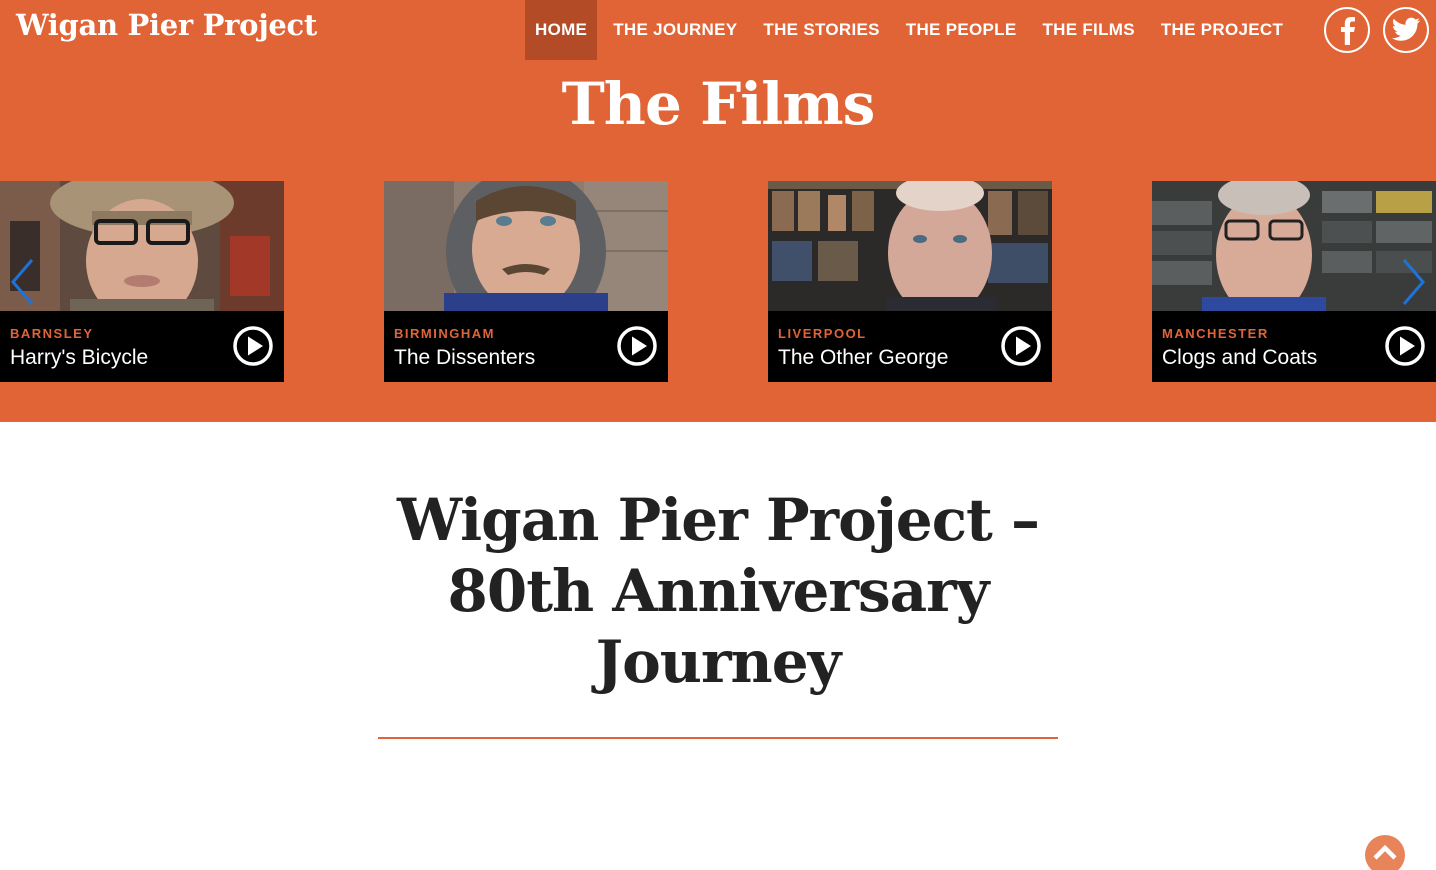 The width and height of the screenshot is (1436, 870). What do you see at coordinates (561, 30) in the screenshot?
I see `nav-item-home: HOME` at bounding box center [561, 30].